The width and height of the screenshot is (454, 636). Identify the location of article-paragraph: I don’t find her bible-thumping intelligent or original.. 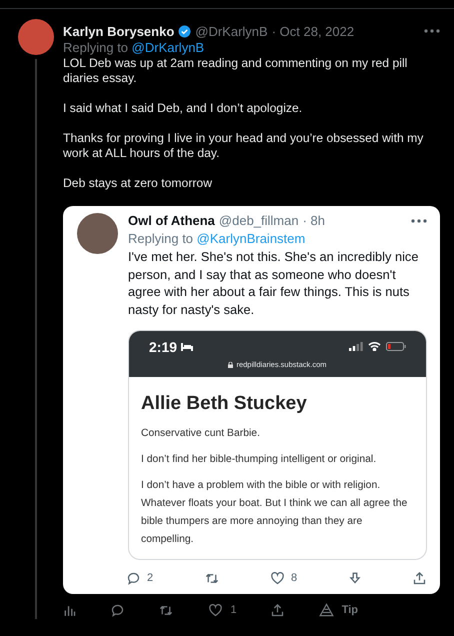
(259, 460).